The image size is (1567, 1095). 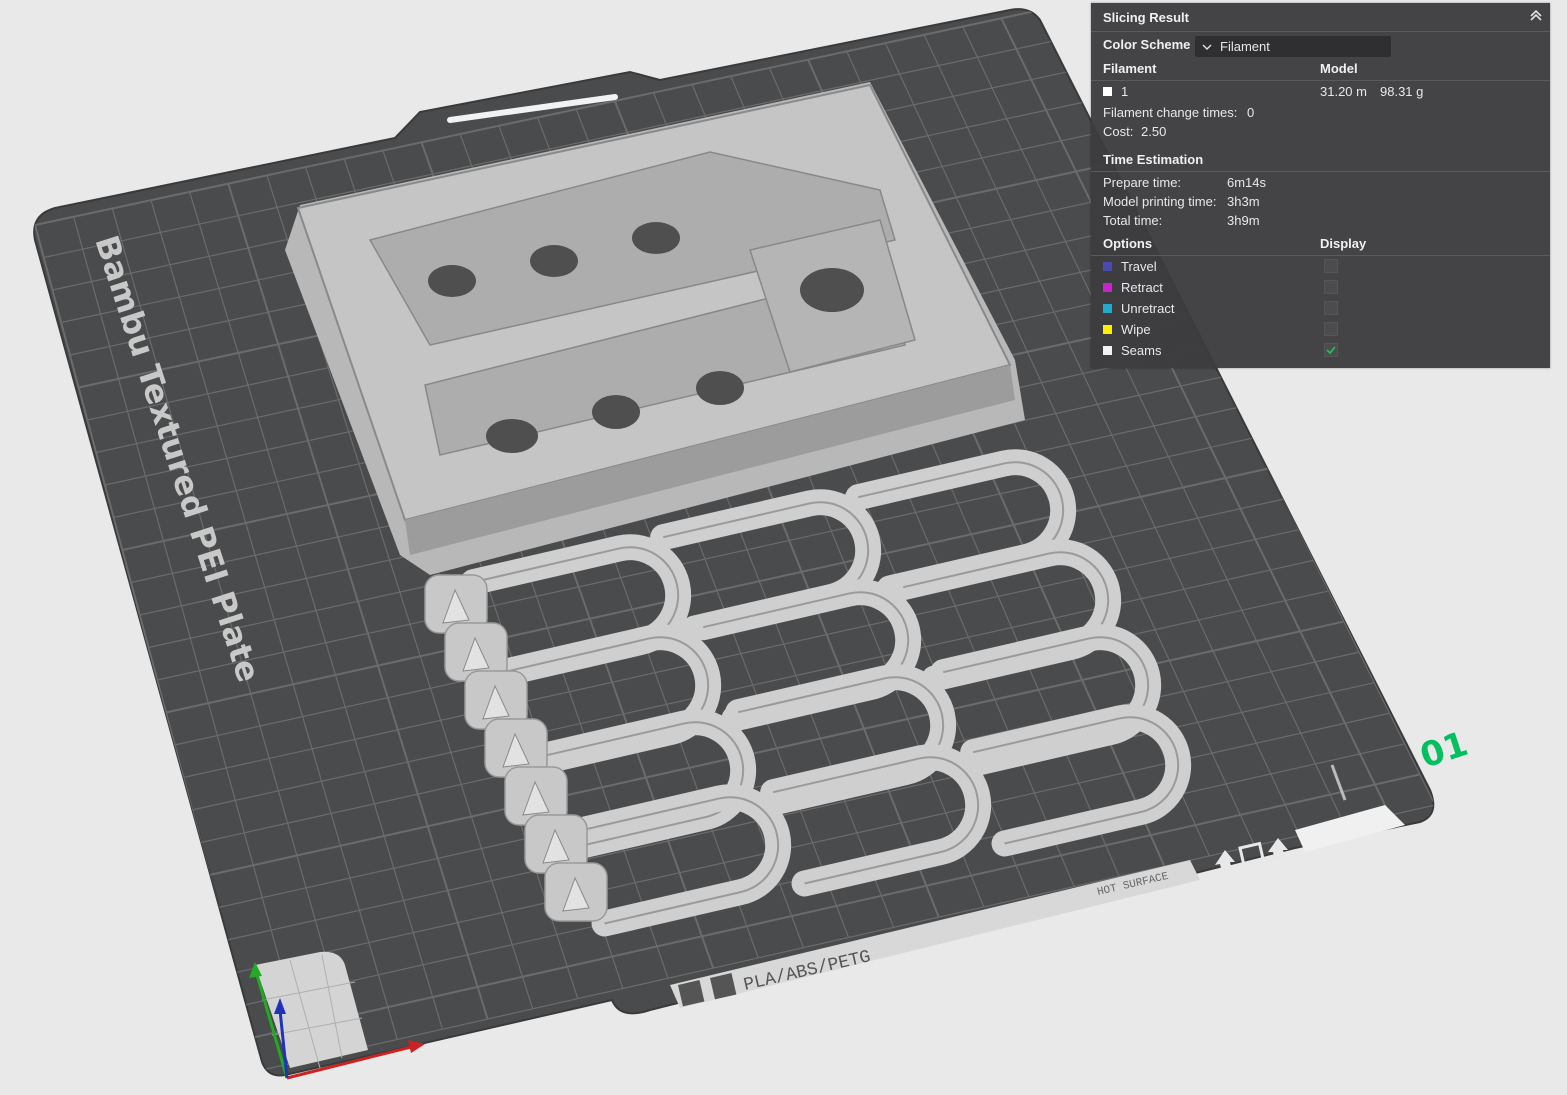 What do you see at coordinates (1118, 131) in the screenshot?
I see `cost-label: Cost:` at bounding box center [1118, 131].